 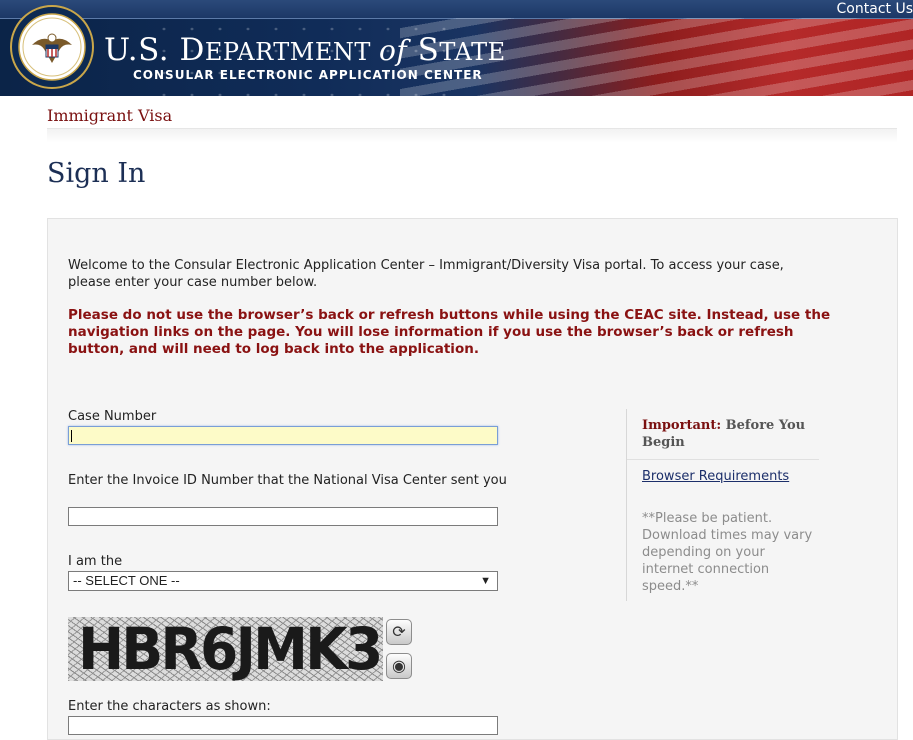 I want to click on title-part: of, so click(x=393, y=50).